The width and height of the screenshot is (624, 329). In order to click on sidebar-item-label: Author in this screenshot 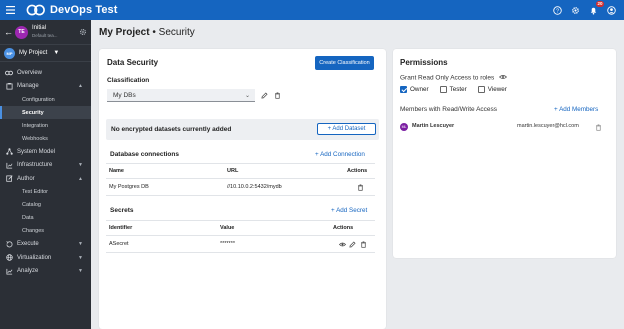, I will do `click(26, 178)`.